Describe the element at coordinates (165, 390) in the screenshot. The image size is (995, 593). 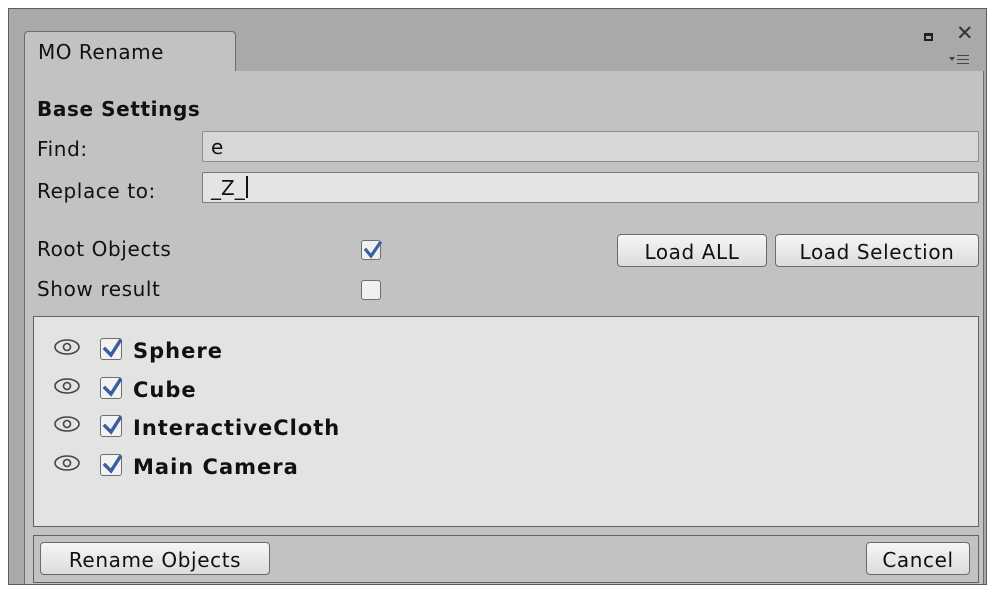
I see `item-name: Cube` at that location.